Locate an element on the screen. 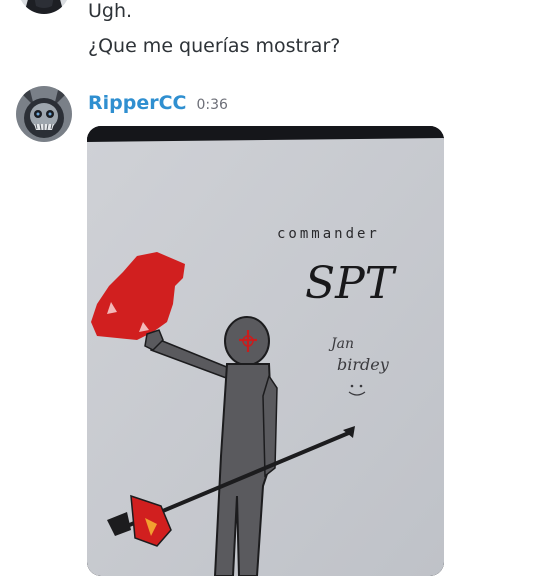 Image resolution: width=560 pixels, height=576 pixels. drawing-name-text: SPT is located at coordinates (351, 283).